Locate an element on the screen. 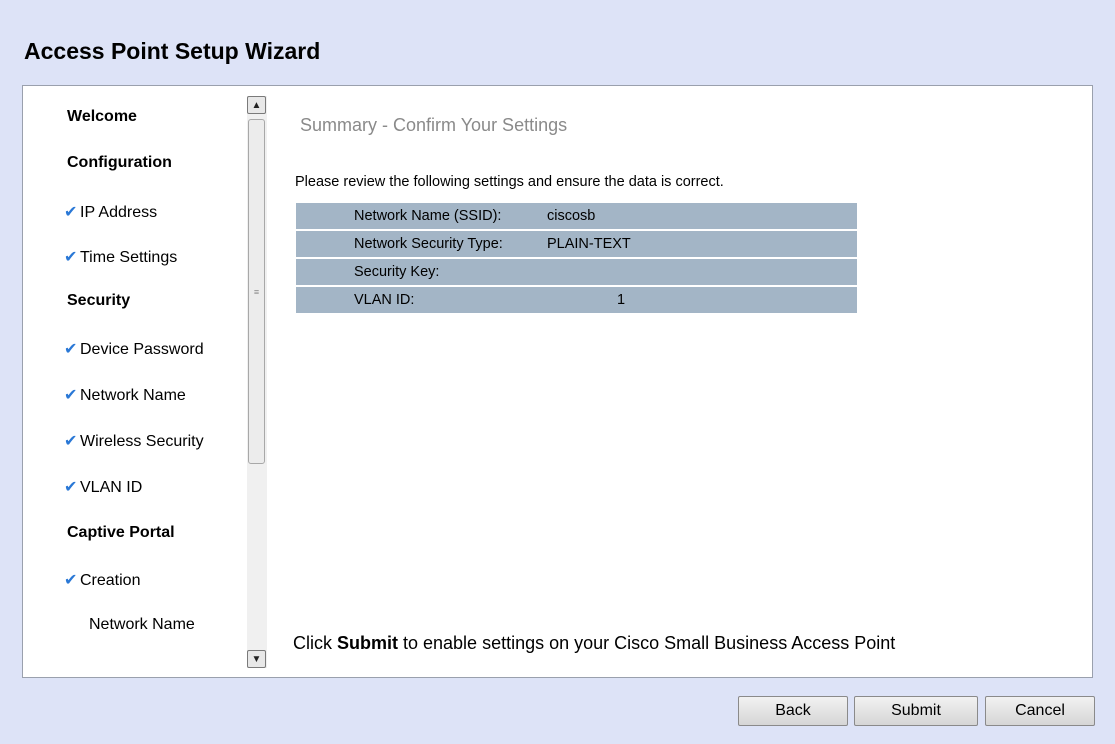 The width and height of the screenshot is (1115, 744). summary-label: Security Key: is located at coordinates (421, 272).